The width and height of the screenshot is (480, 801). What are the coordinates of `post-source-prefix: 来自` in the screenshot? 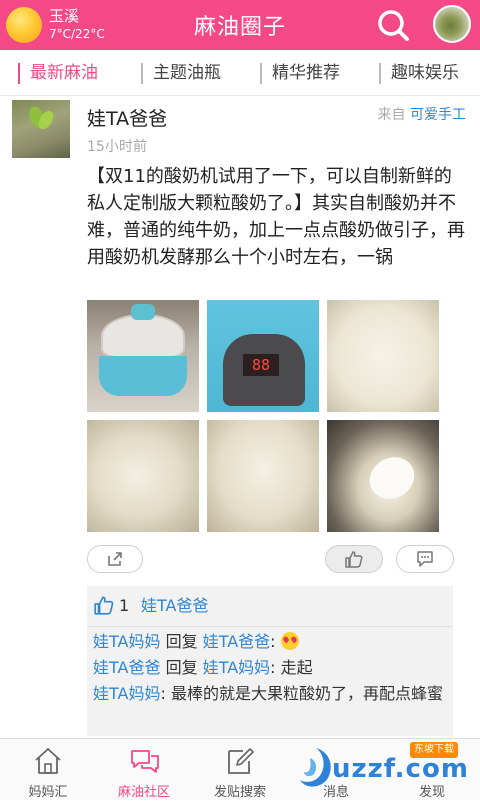 It's located at (391, 115).